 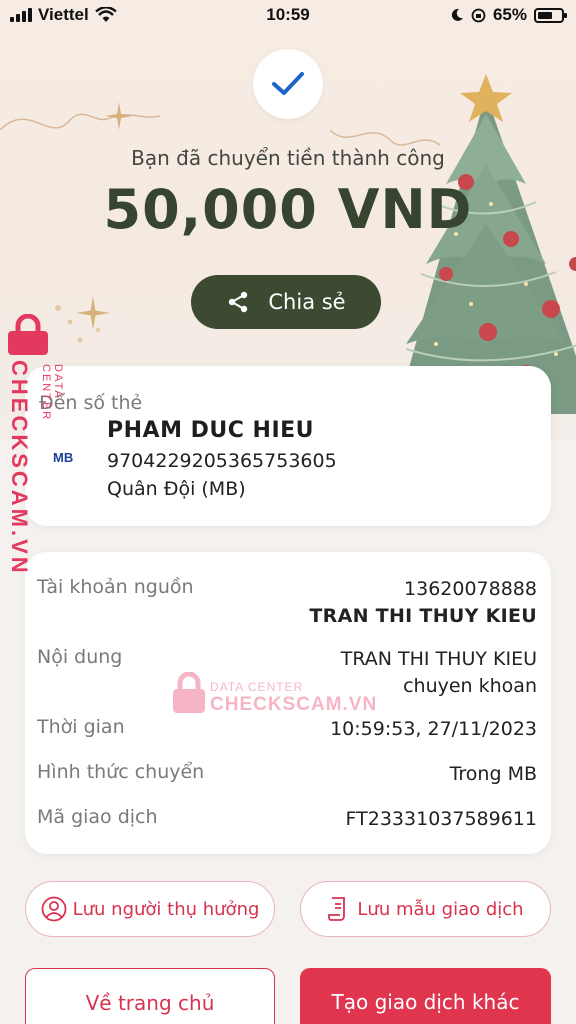 I want to click on battery-icon, so click(x=550, y=15).